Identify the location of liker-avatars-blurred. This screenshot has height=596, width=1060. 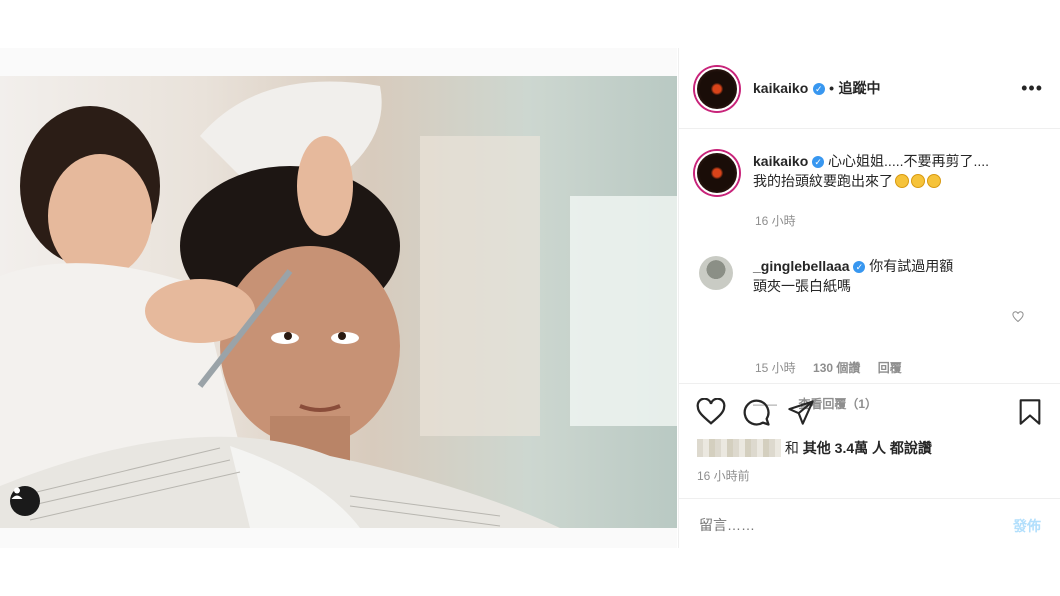
(739, 448).